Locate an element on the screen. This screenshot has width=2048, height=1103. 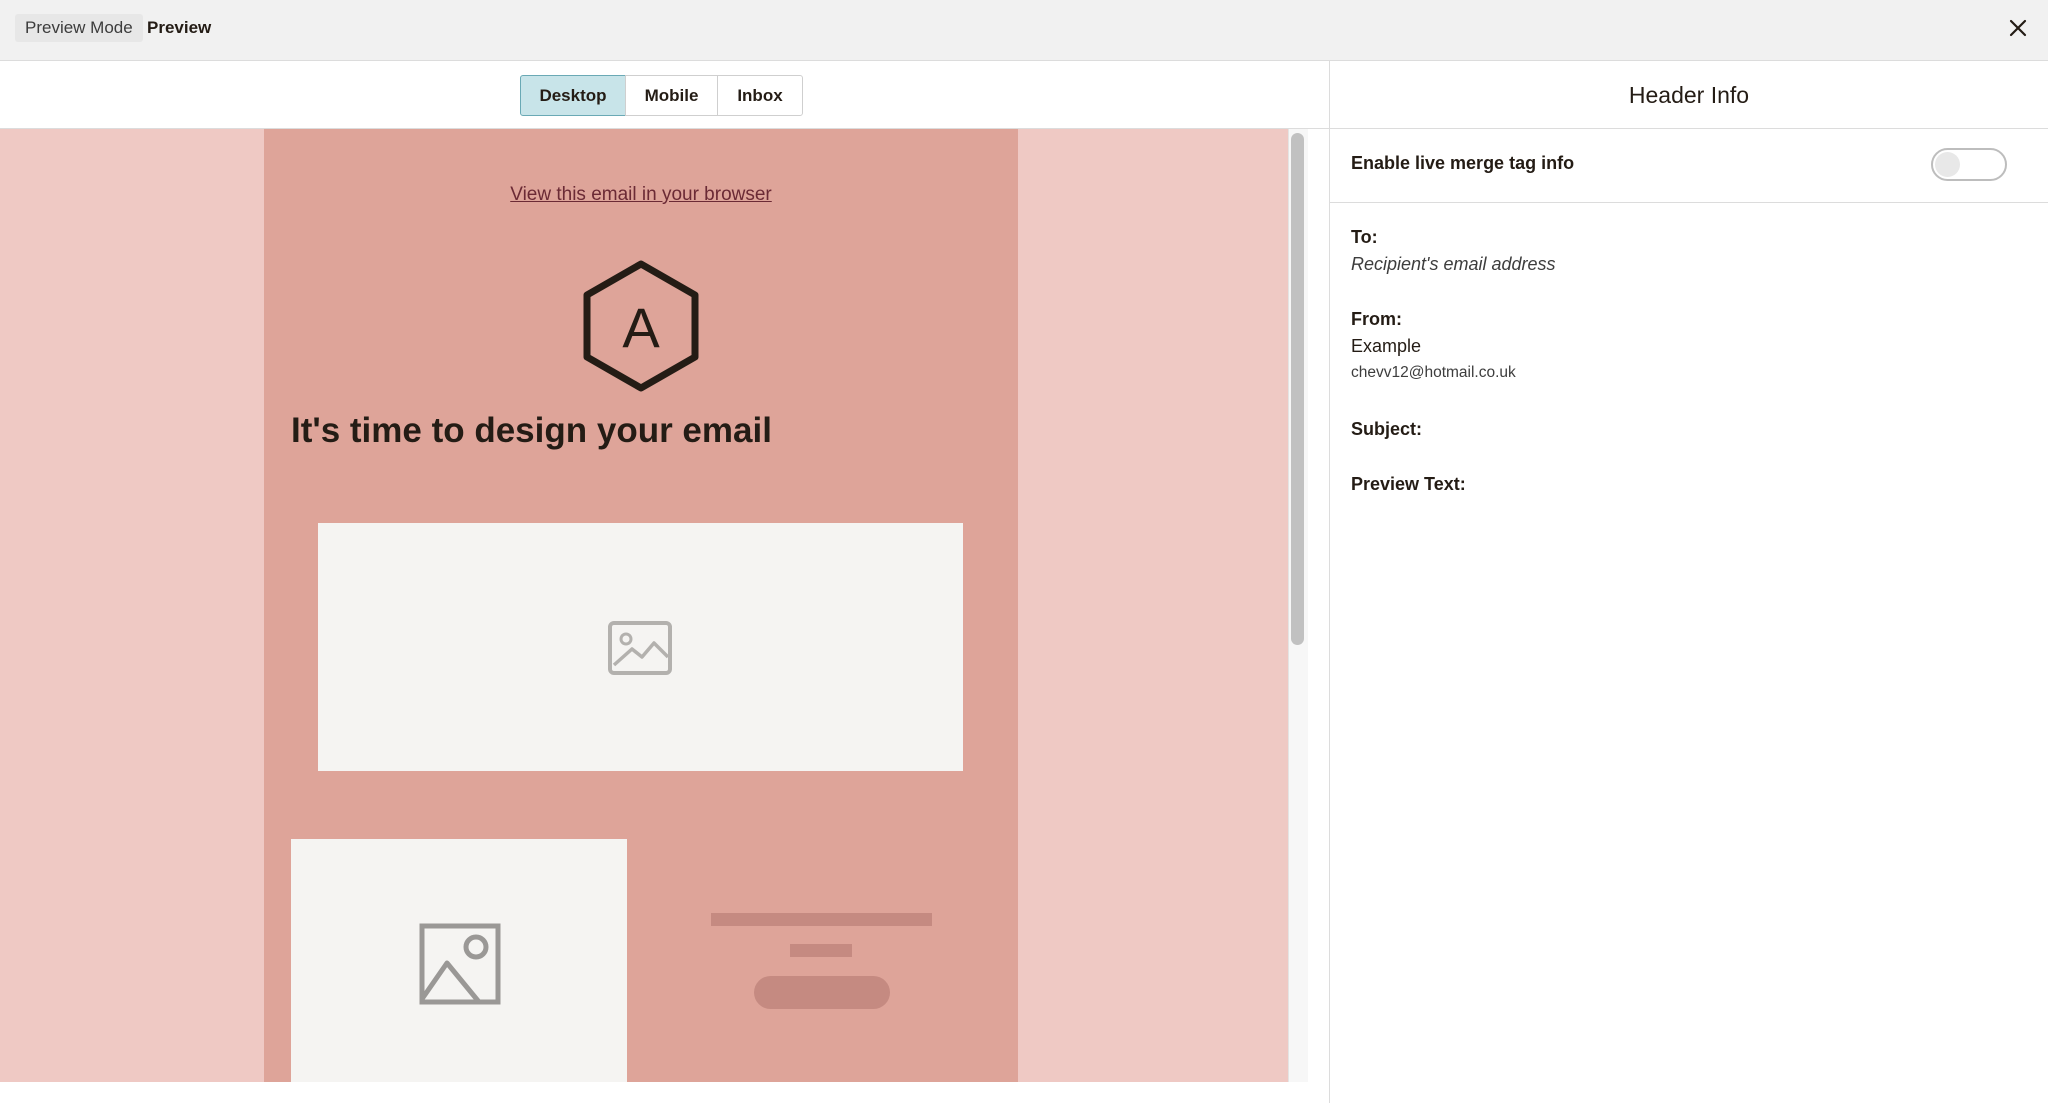
from-label: From: is located at coordinates (1376, 319).